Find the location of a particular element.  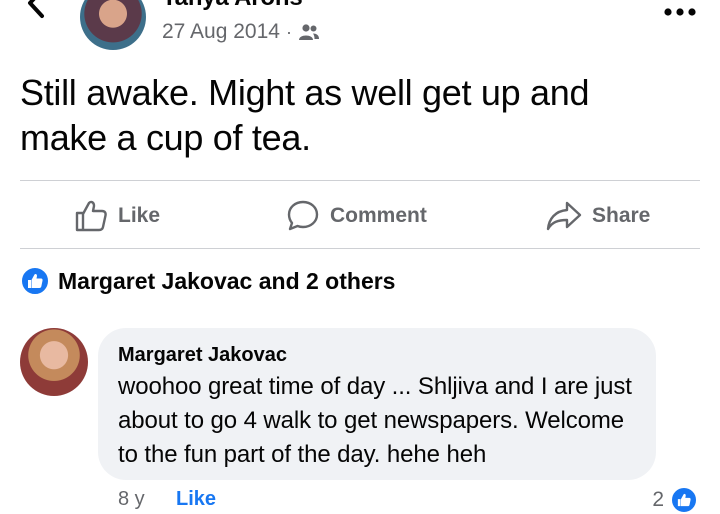

comment-button: Comment is located at coordinates (356, 216).